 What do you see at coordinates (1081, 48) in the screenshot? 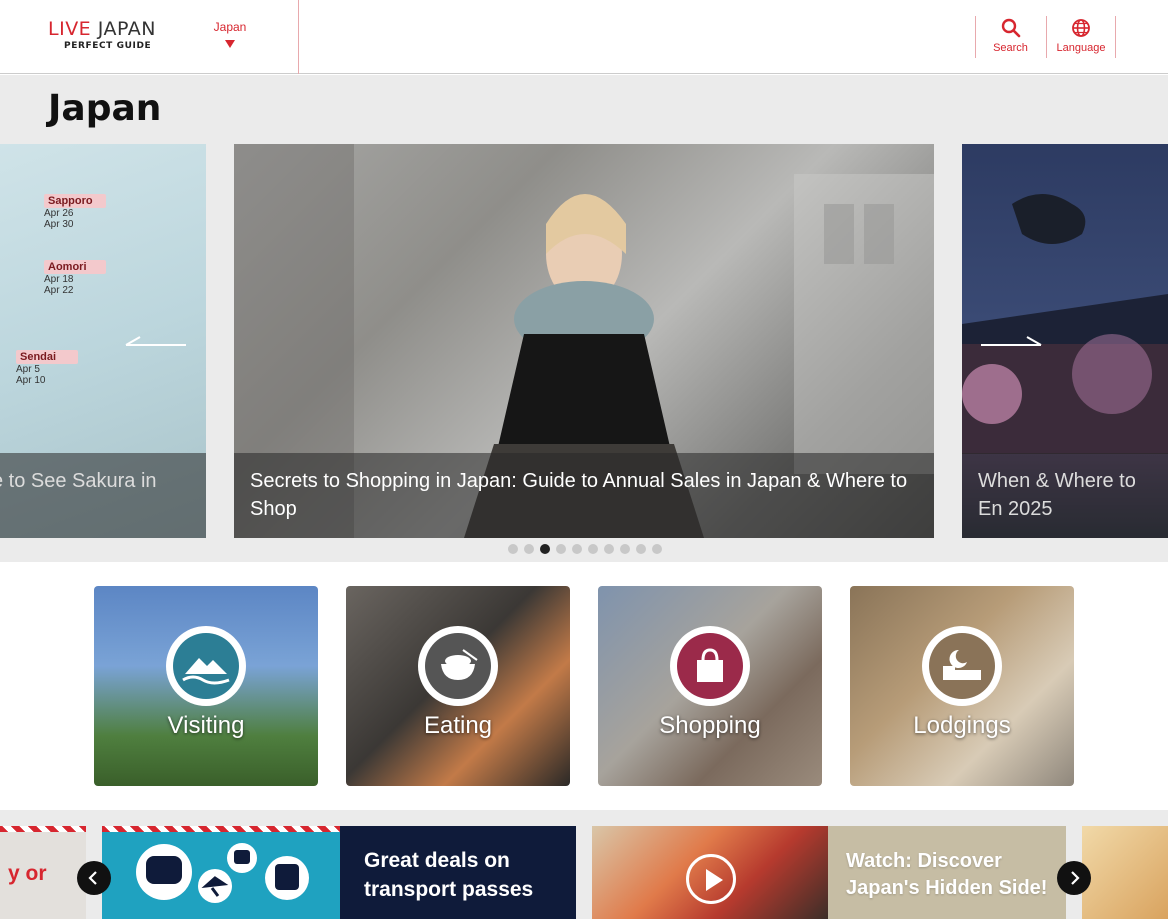
I see `language-label: Language` at bounding box center [1081, 48].